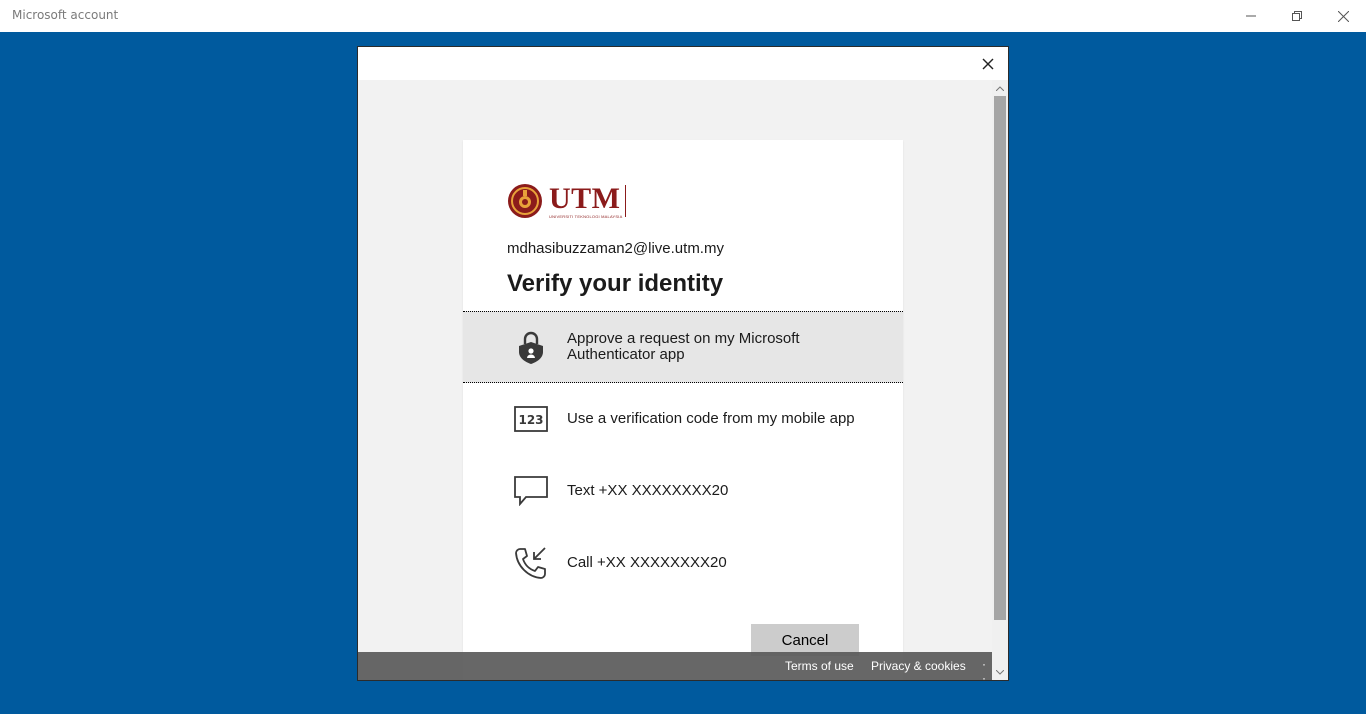  I want to click on code-123-icon: 123, so click(531, 419).